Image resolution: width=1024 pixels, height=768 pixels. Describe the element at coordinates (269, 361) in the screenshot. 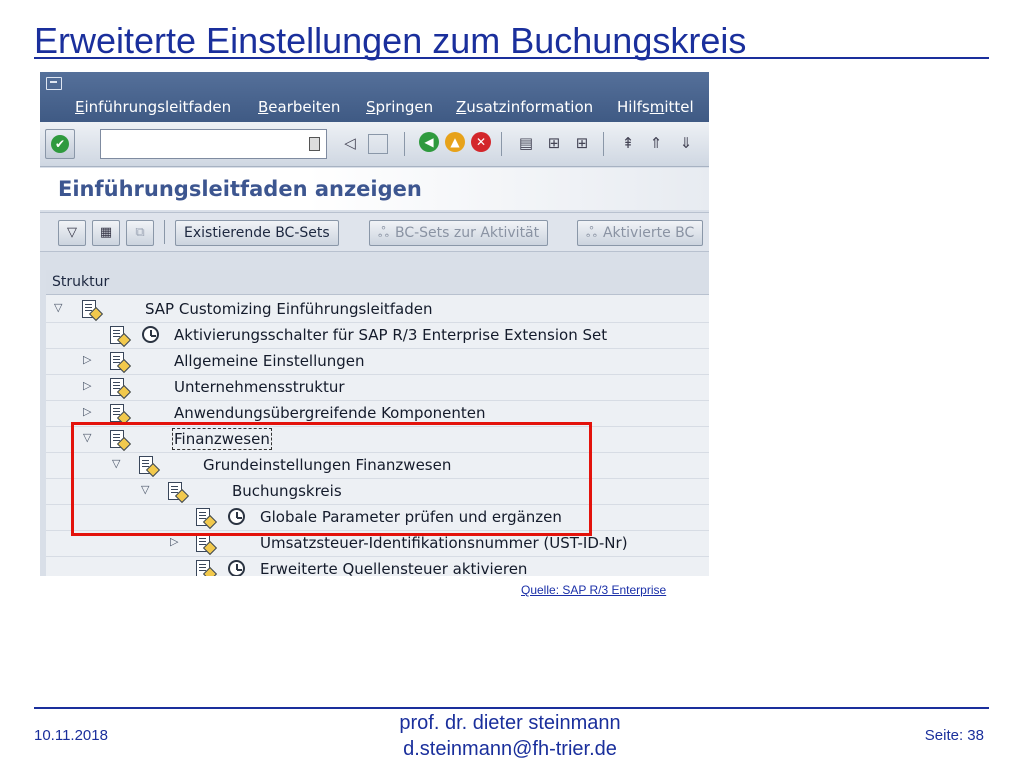

I see `tree-node-label: Allgemeine Einstellungen` at that location.